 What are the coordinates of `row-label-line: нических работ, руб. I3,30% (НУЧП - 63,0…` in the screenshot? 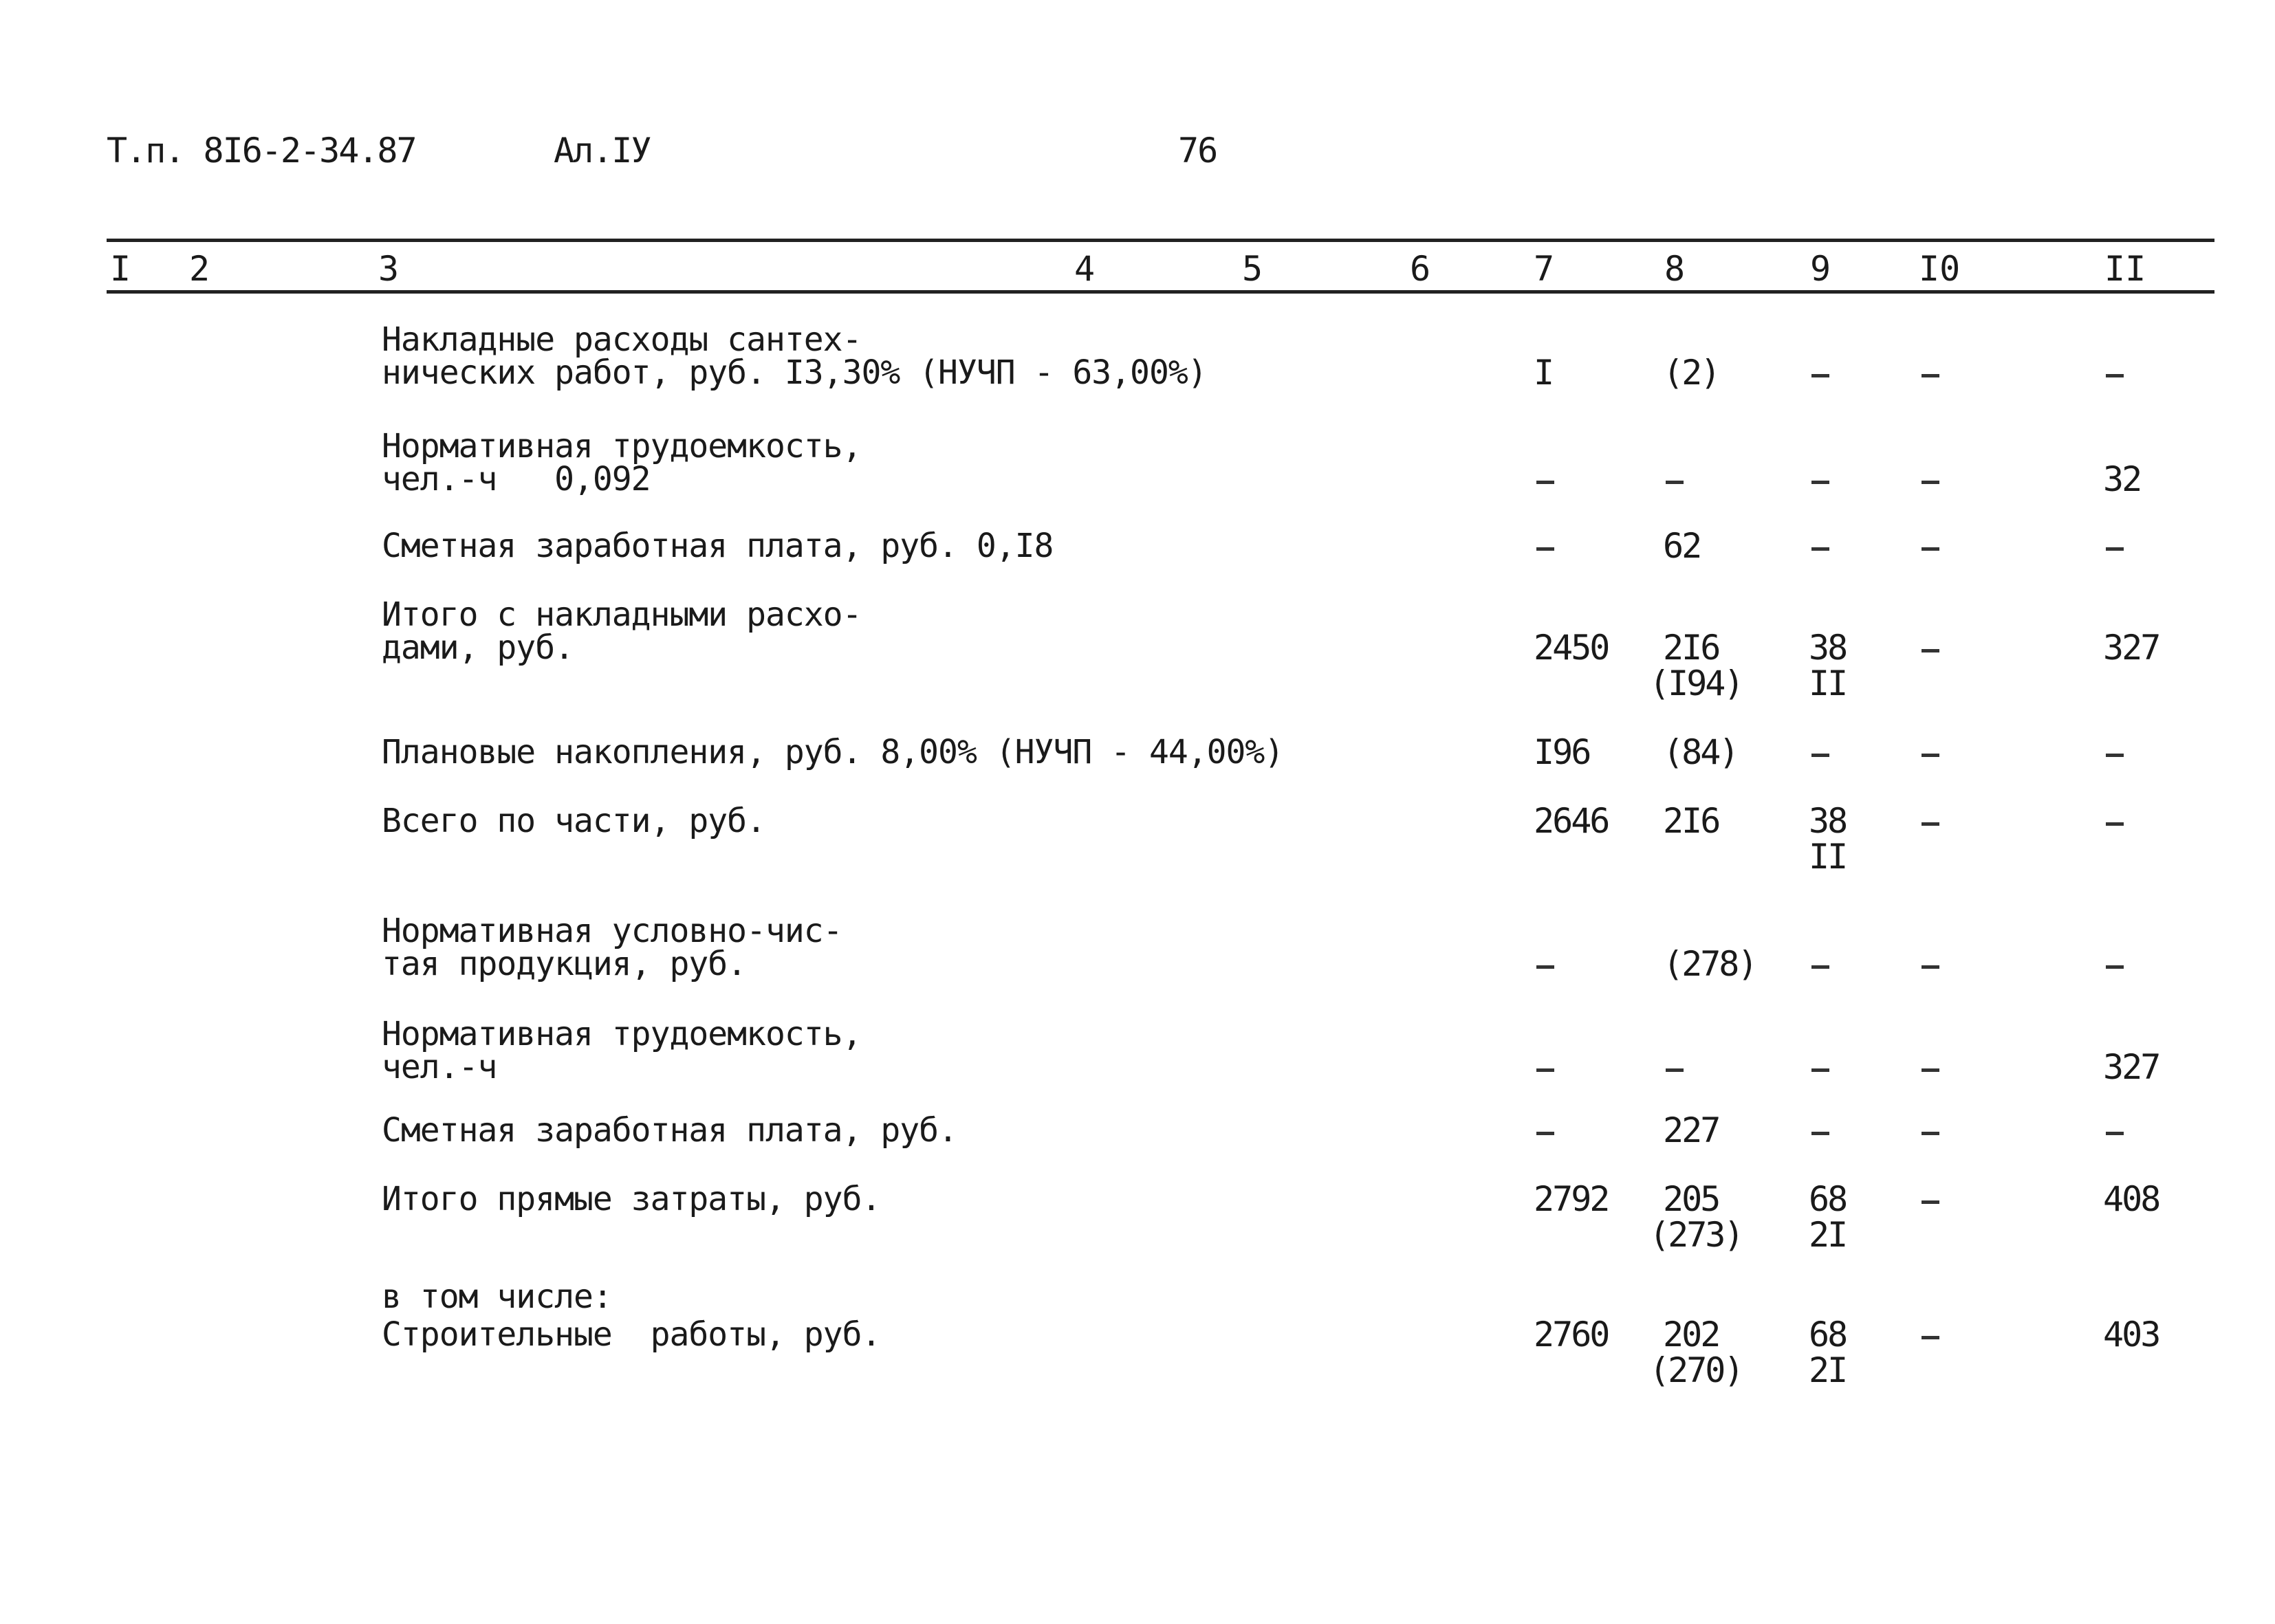 It's located at (795, 372).